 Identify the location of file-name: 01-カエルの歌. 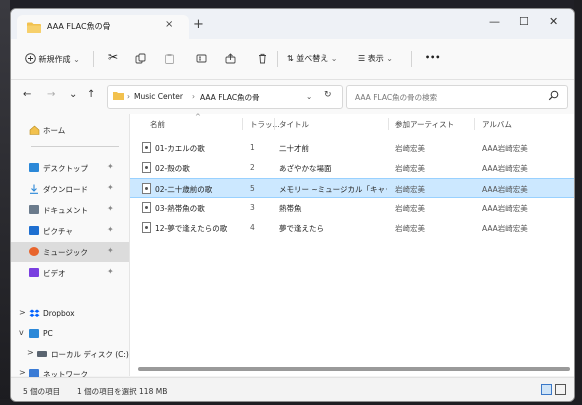
(180, 148).